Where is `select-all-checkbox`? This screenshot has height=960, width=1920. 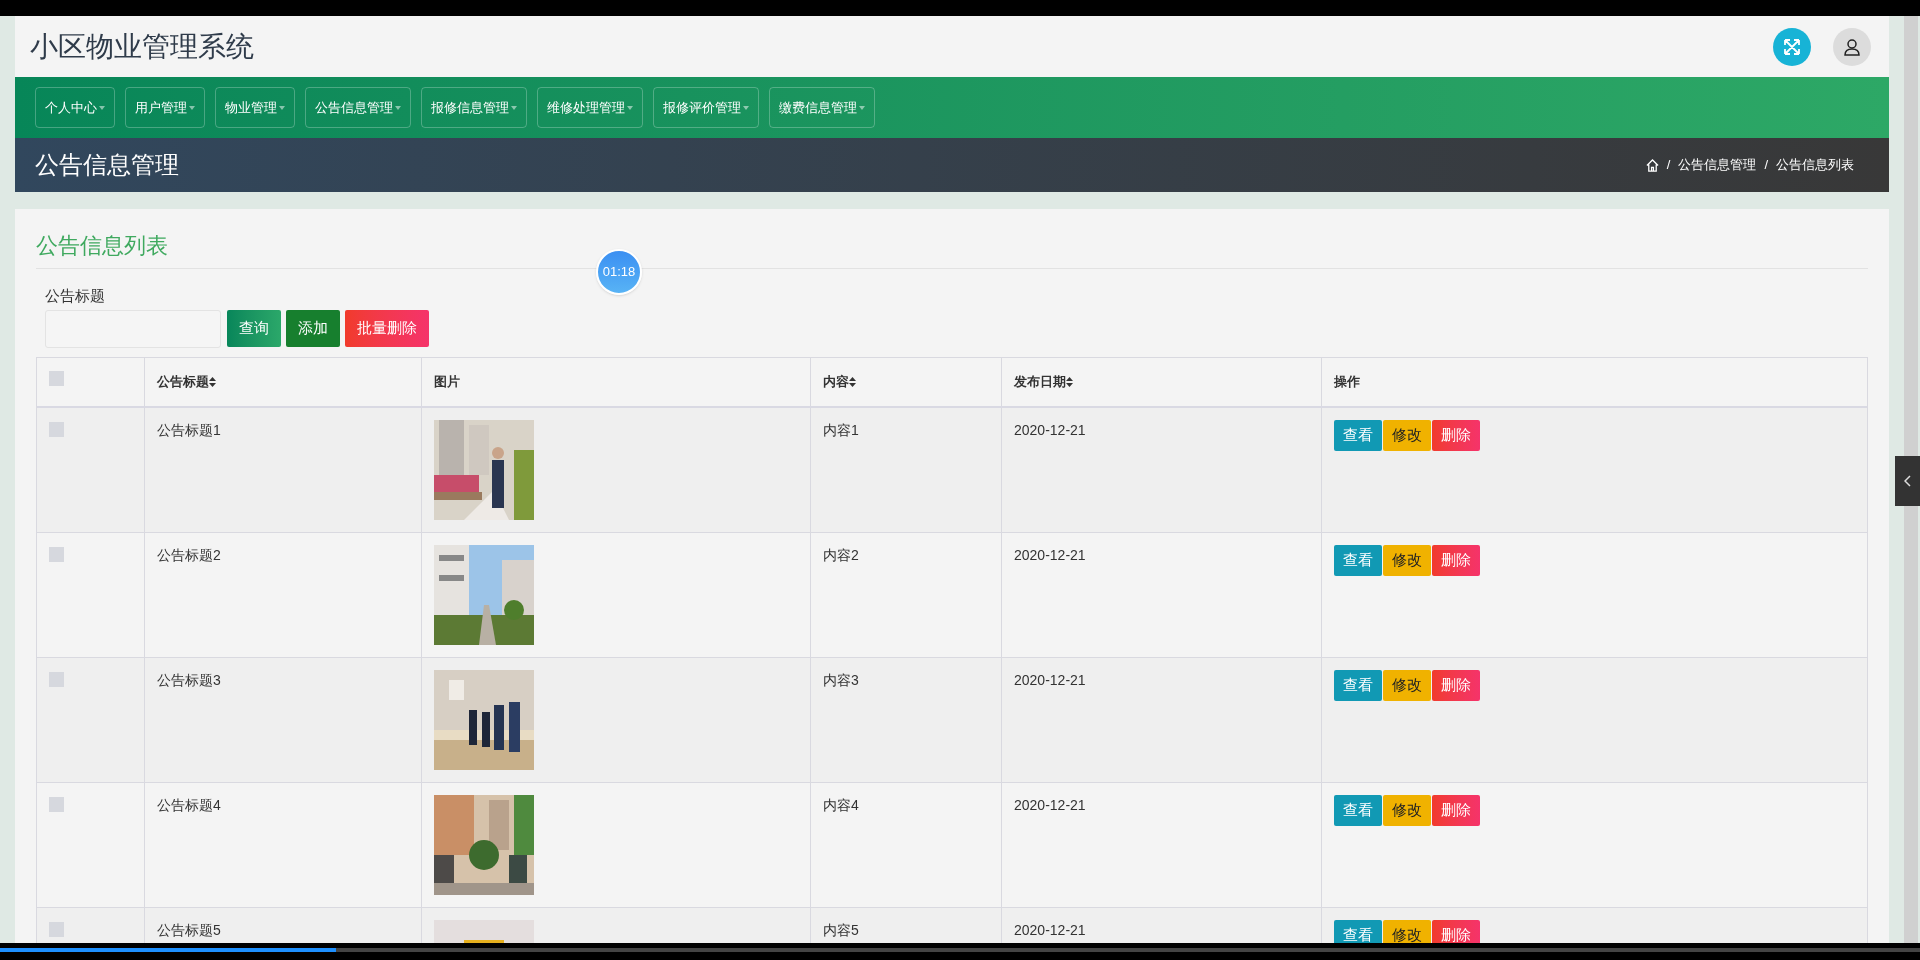
select-all-checkbox is located at coordinates (56, 378).